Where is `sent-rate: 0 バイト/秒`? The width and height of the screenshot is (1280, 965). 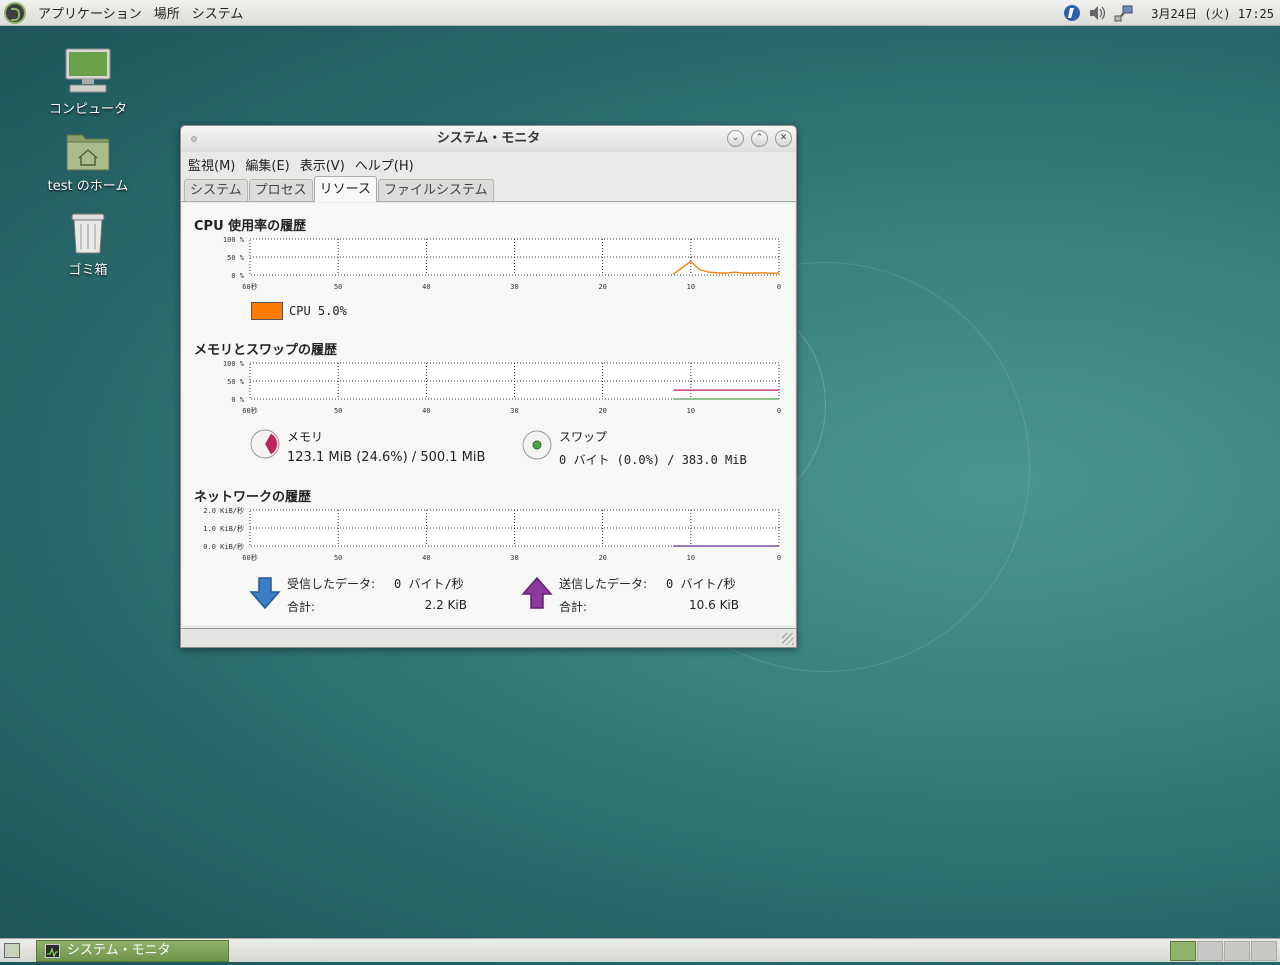
sent-rate: 0 バイト/秒 is located at coordinates (701, 584).